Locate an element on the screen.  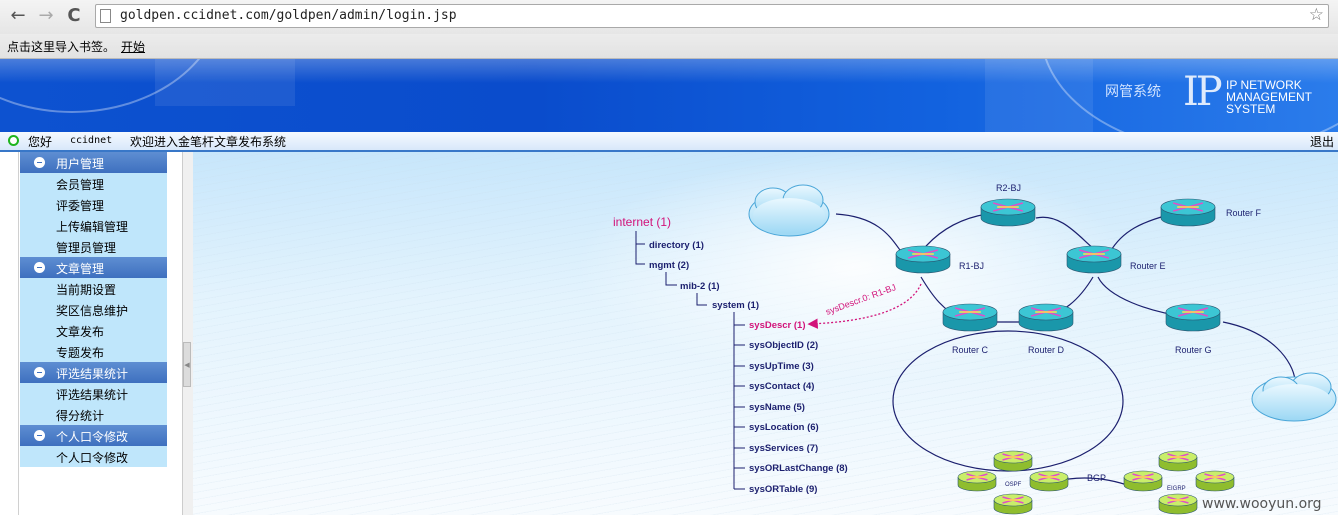
menu-group-results-stats: 评选结果统计 is located at coordinates (93, 372).